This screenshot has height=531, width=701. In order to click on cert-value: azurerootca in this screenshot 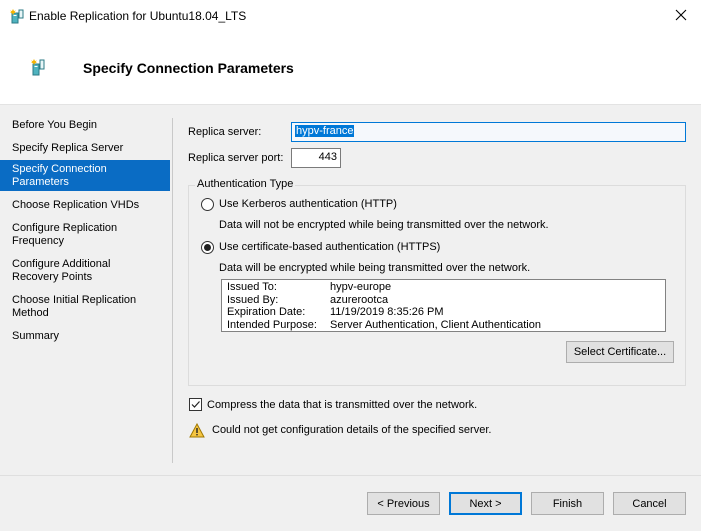, I will do `click(359, 299)`.